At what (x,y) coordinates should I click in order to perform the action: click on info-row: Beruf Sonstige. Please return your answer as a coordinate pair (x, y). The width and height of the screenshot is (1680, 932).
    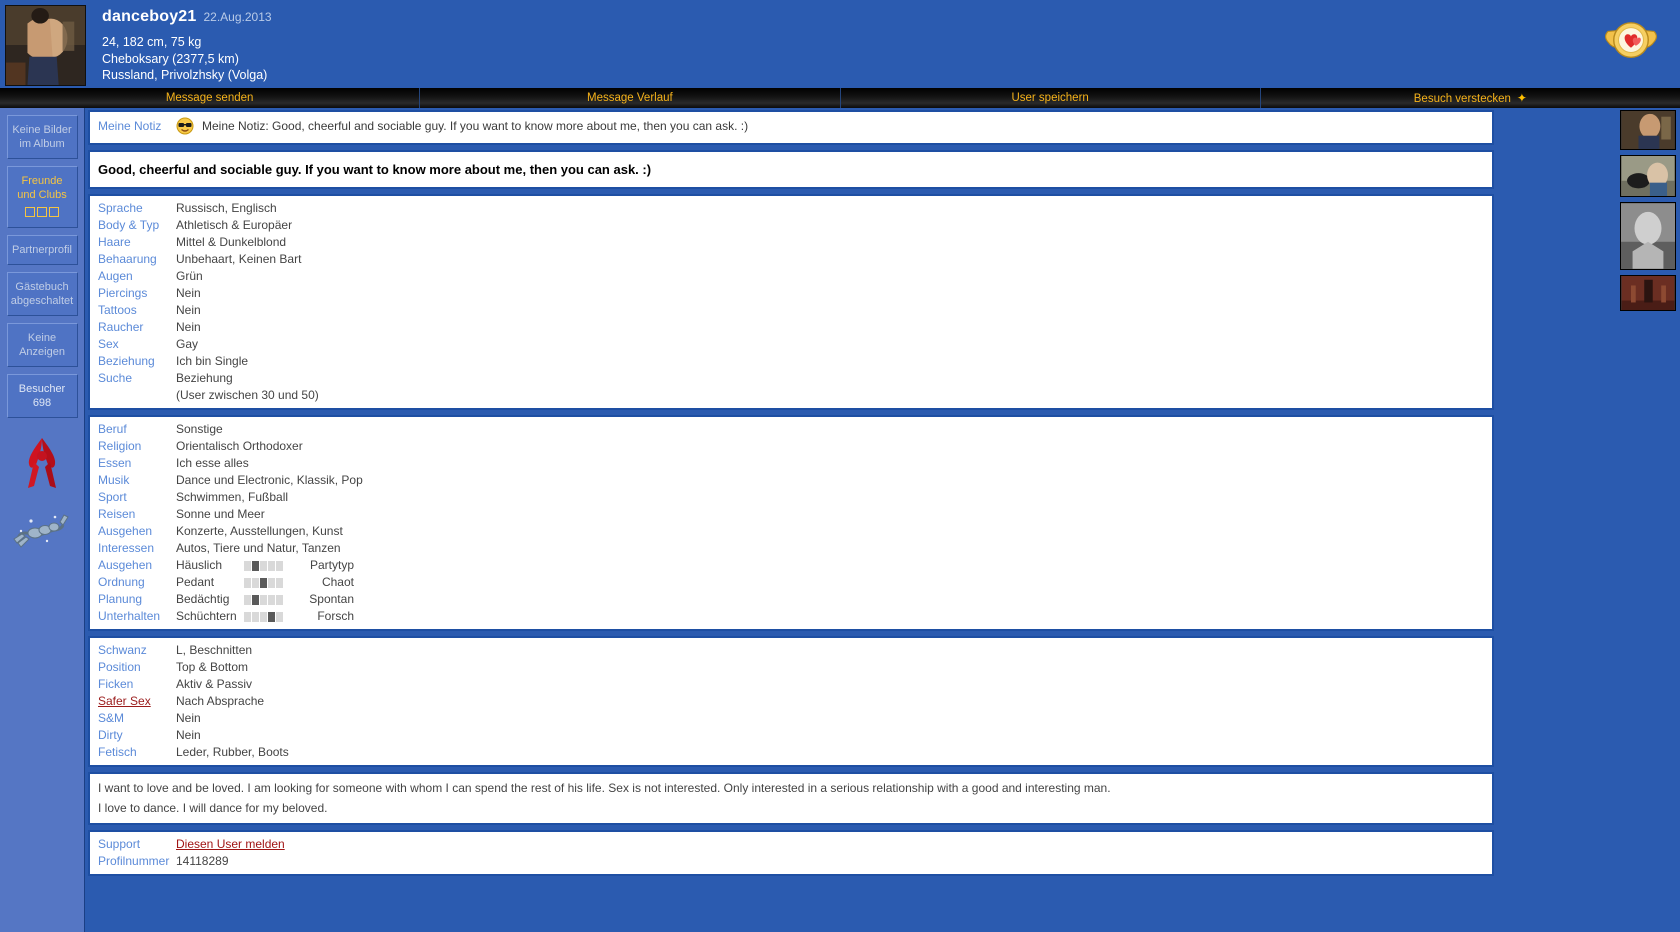
    Looking at the image, I should click on (791, 429).